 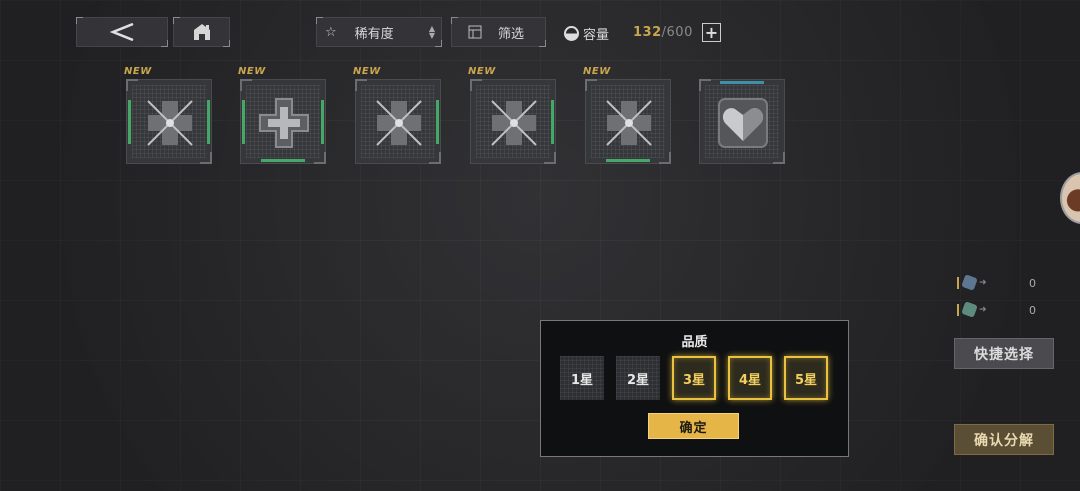 What do you see at coordinates (571, 33) in the screenshot?
I see `capacity-icon` at bounding box center [571, 33].